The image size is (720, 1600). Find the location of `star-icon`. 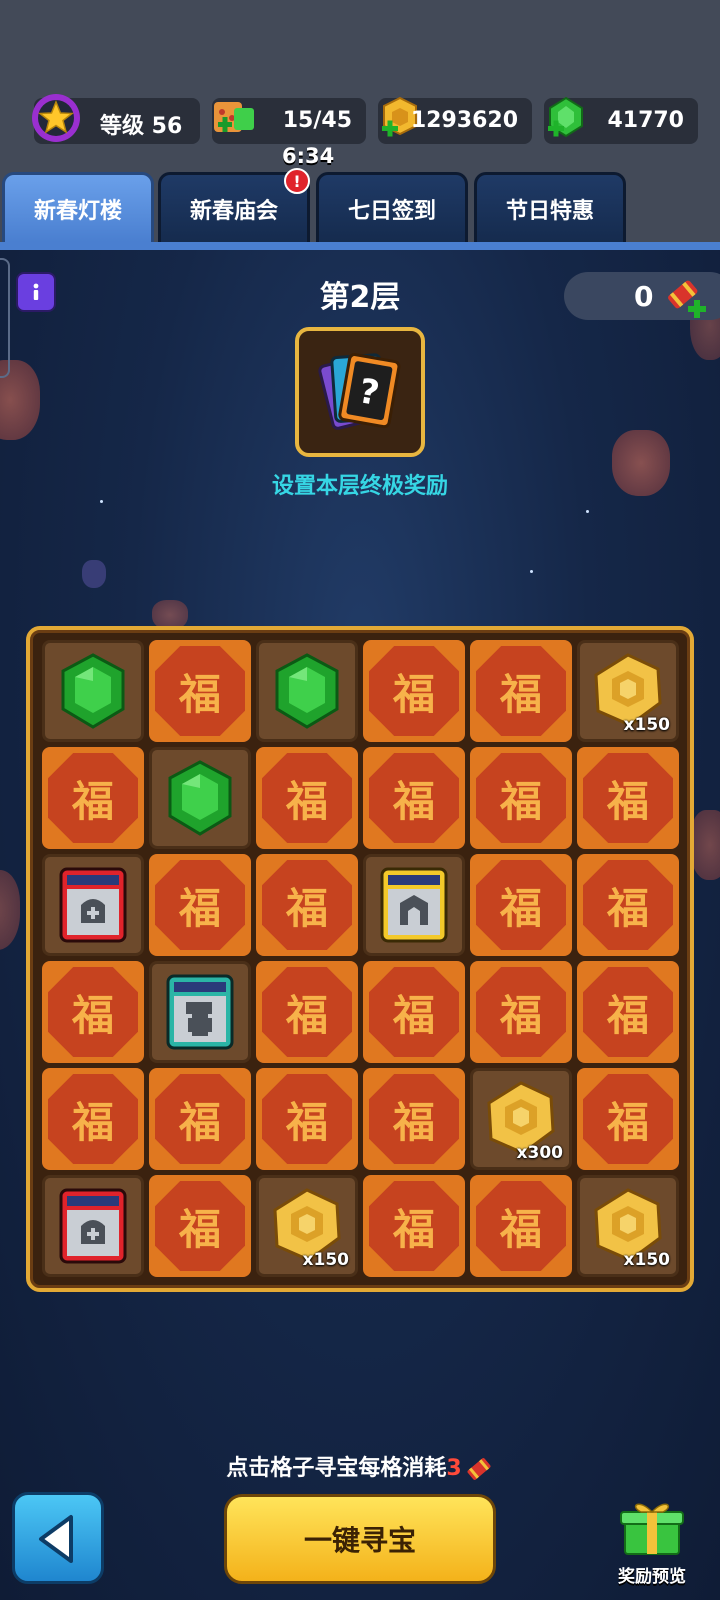

star-icon is located at coordinates (56, 118).